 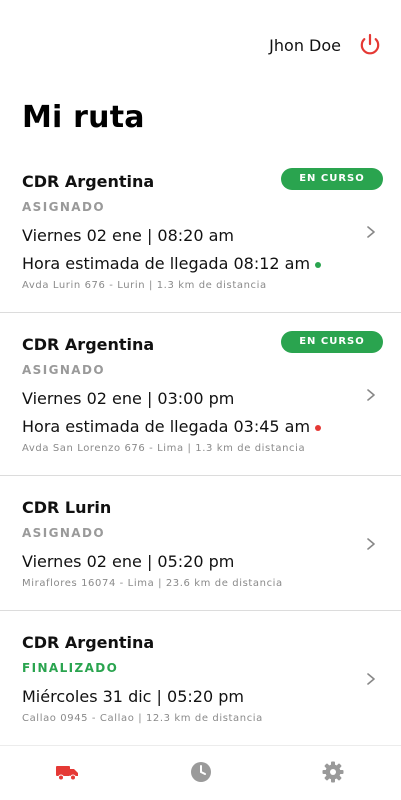 I want to click on clock-icon, so click(x=201, y=772).